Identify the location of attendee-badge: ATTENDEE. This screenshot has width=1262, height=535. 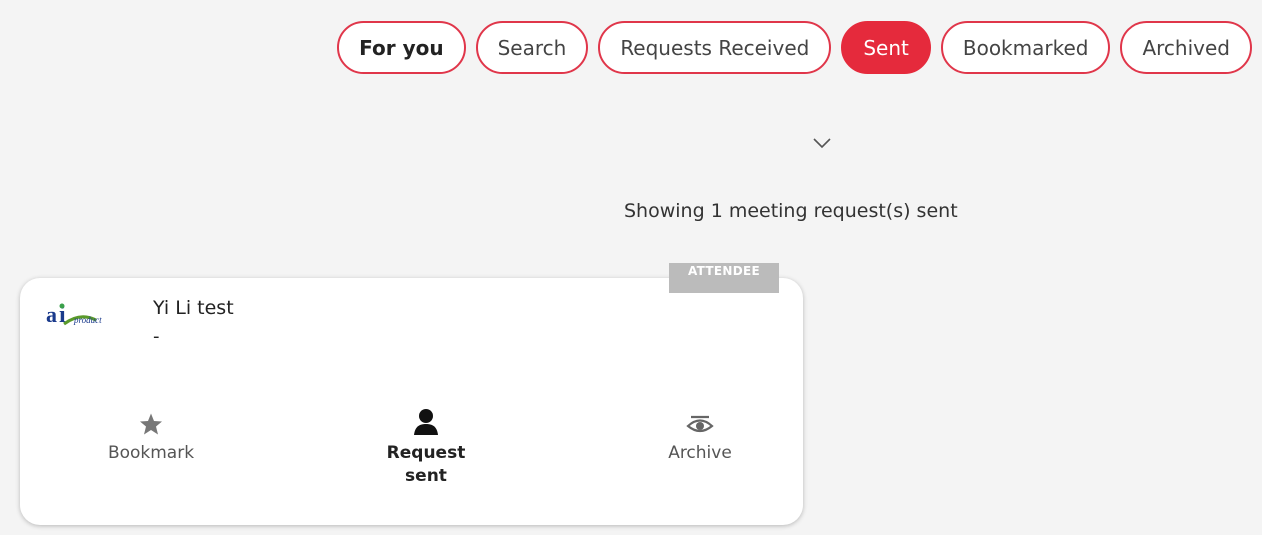
(724, 278).